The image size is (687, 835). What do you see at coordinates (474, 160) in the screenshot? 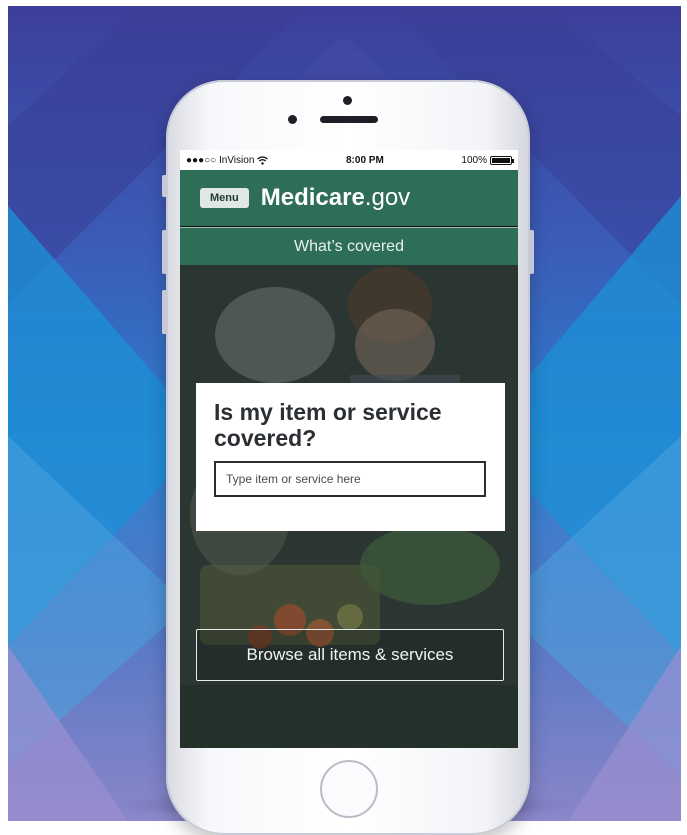
I see `battery-percent: 100%` at bounding box center [474, 160].